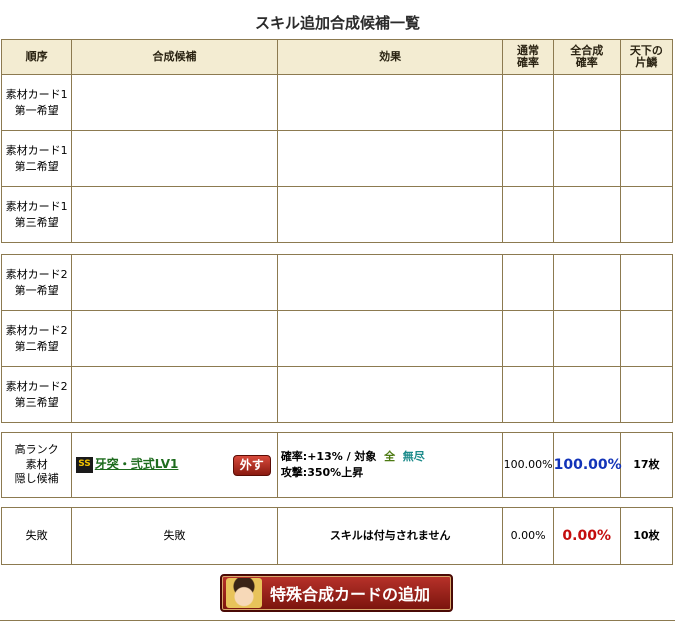 The height and width of the screenshot is (624, 675). I want to click on skill-name-link: 牙突・弐式LV1, so click(137, 464).